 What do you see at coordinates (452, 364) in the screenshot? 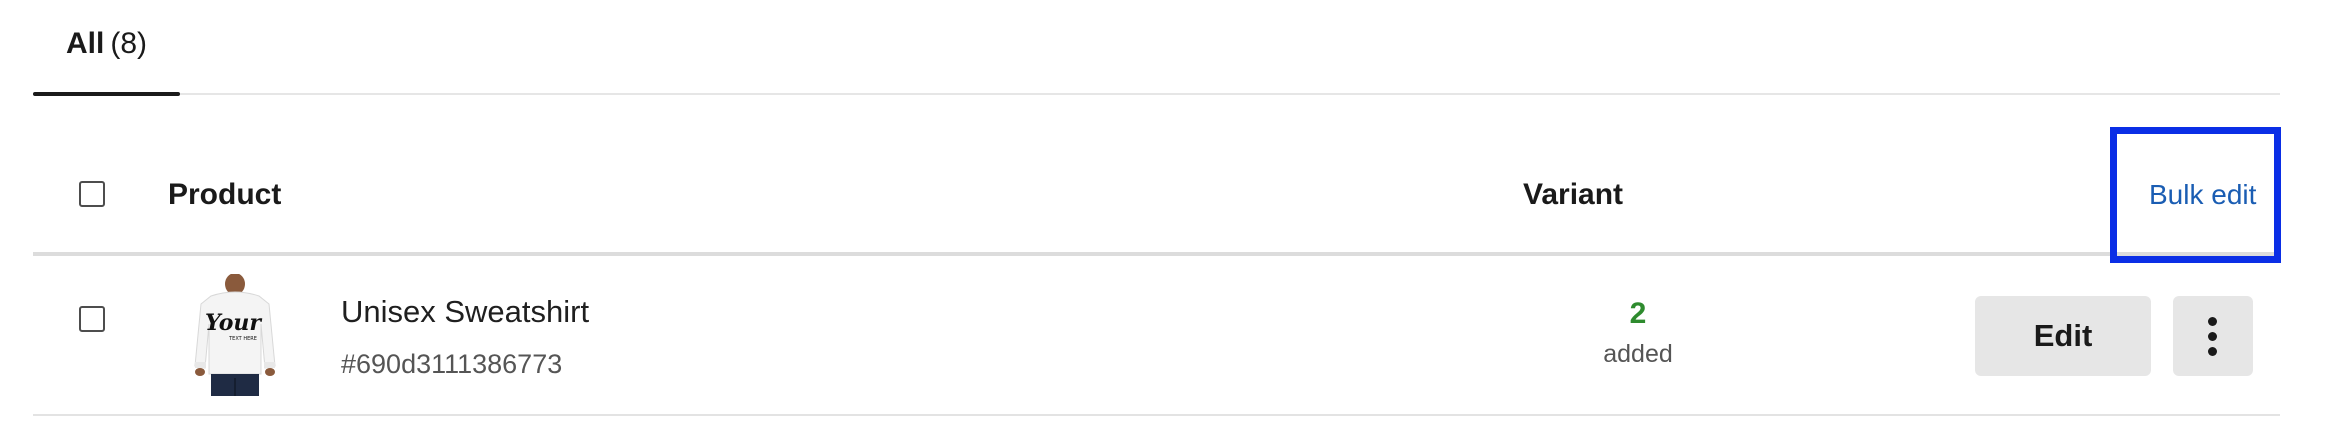
I see `product-id: #690d3111386773` at bounding box center [452, 364].